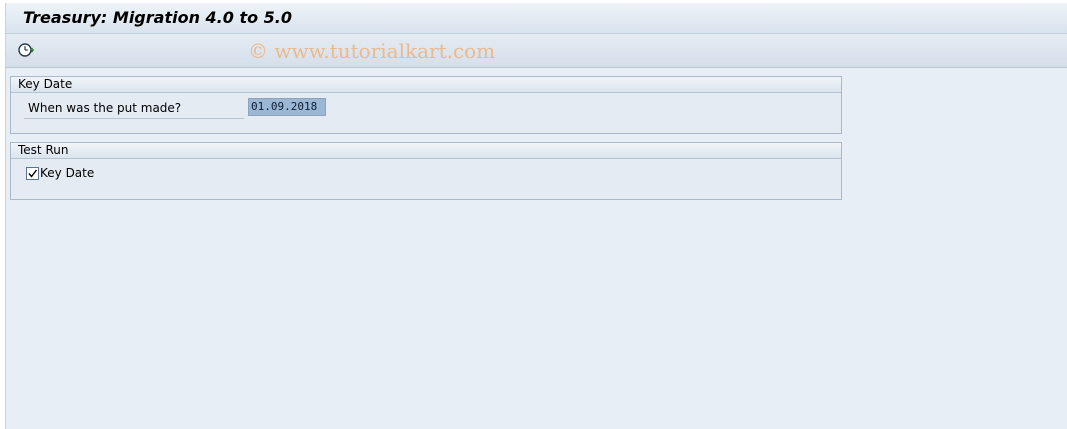 This screenshot has width=1067, height=429. What do you see at coordinates (105, 108) in the screenshot?
I see `put-made-label: When was the put made?` at bounding box center [105, 108].